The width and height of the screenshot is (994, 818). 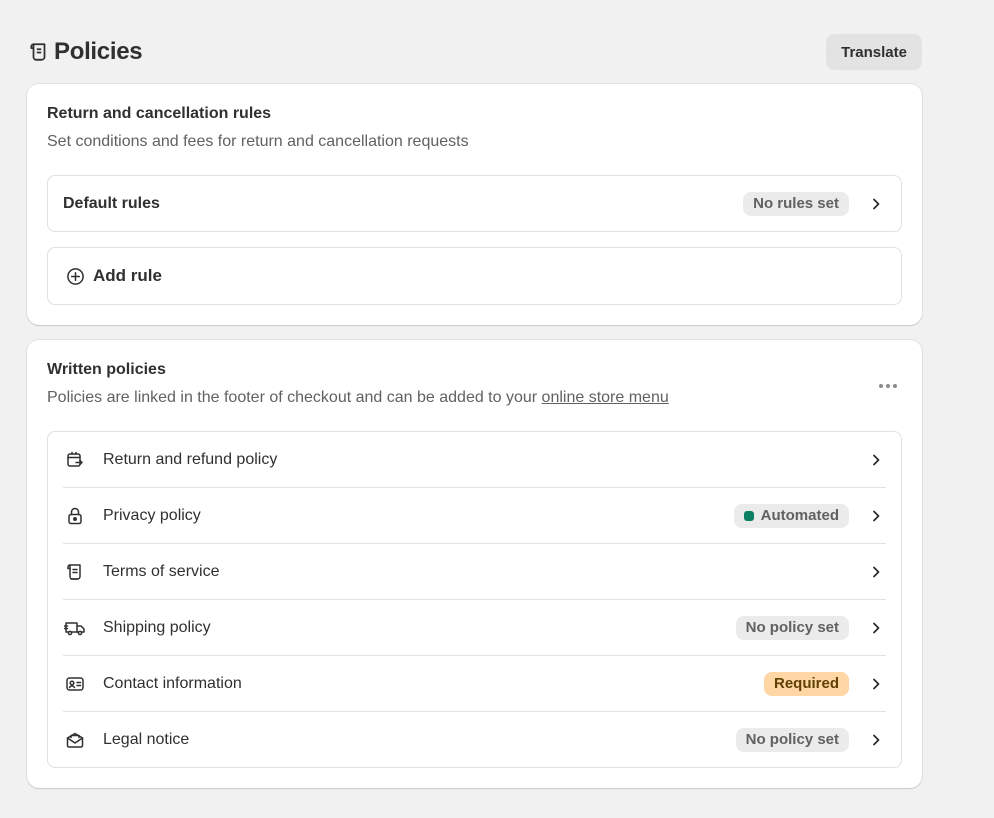 What do you see at coordinates (474, 572) in the screenshot?
I see `policy-row-terms: Terms of service` at bounding box center [474, 572].